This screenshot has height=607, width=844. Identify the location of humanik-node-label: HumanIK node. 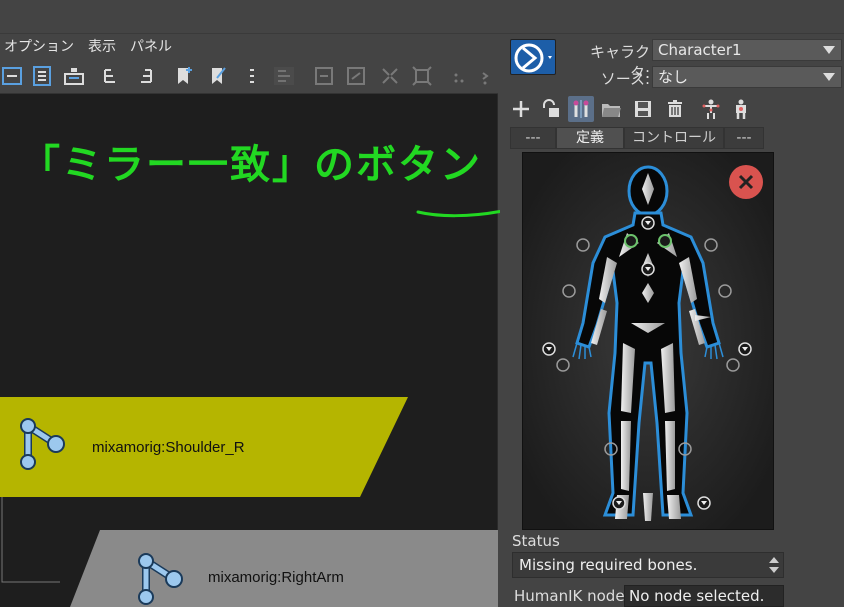
(569, 596).